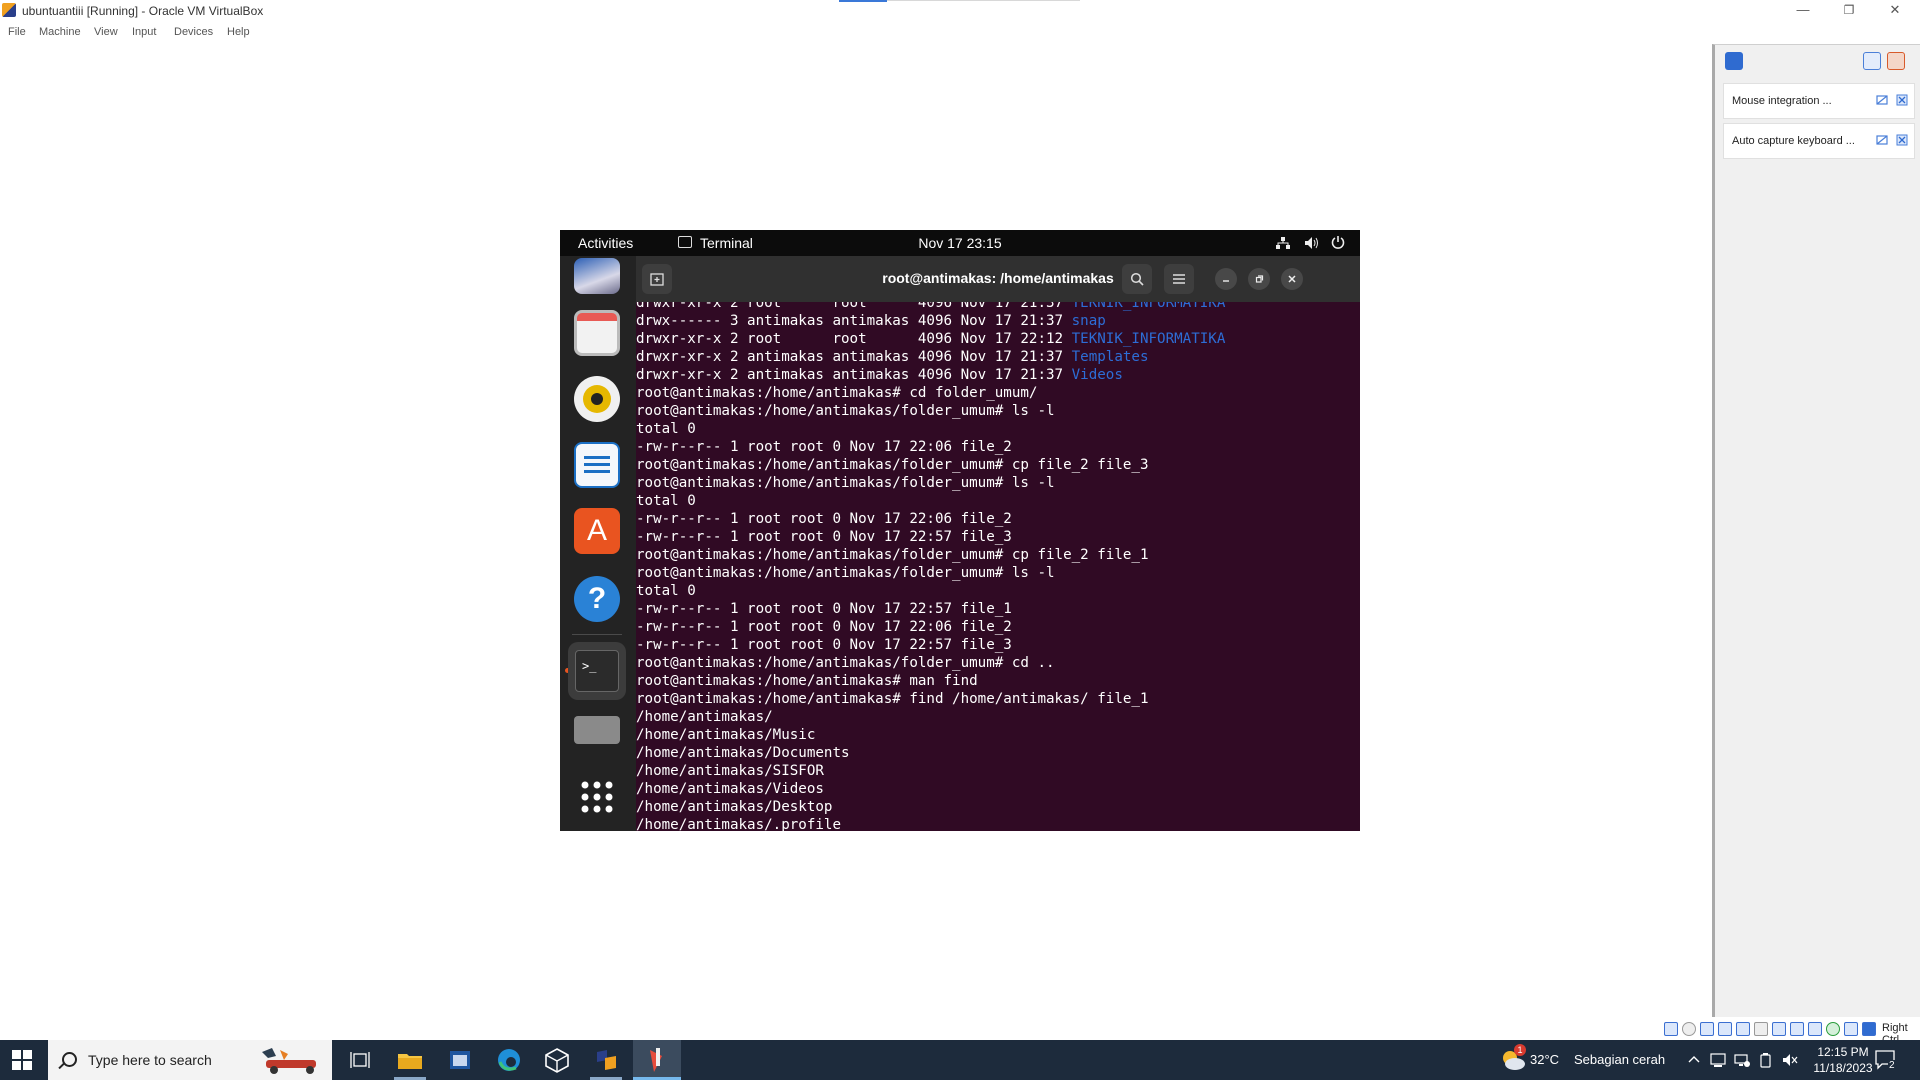  I want to click on network-adapter-icon, so click(1725, 1029).